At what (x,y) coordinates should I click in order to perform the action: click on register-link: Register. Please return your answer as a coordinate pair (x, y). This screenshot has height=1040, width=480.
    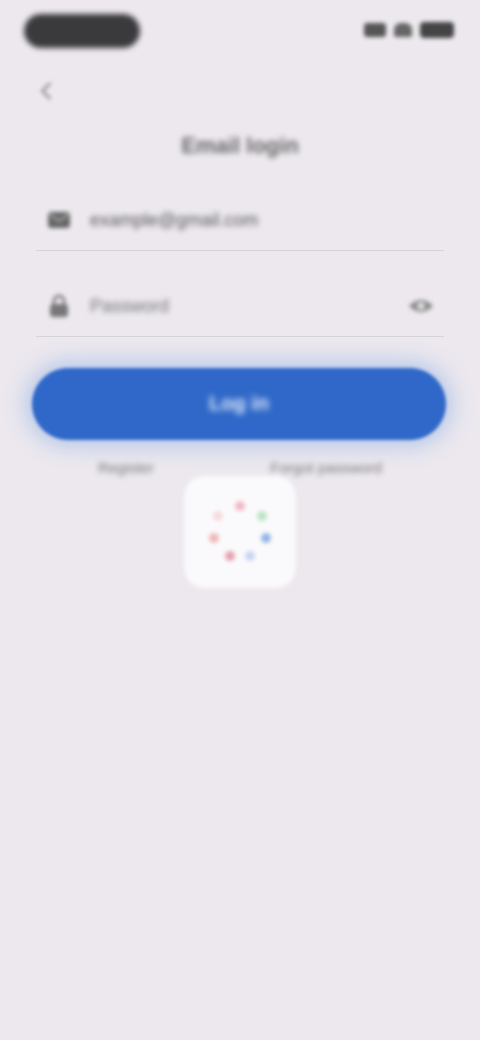
    Looking at the image, I should click on (126, 475).